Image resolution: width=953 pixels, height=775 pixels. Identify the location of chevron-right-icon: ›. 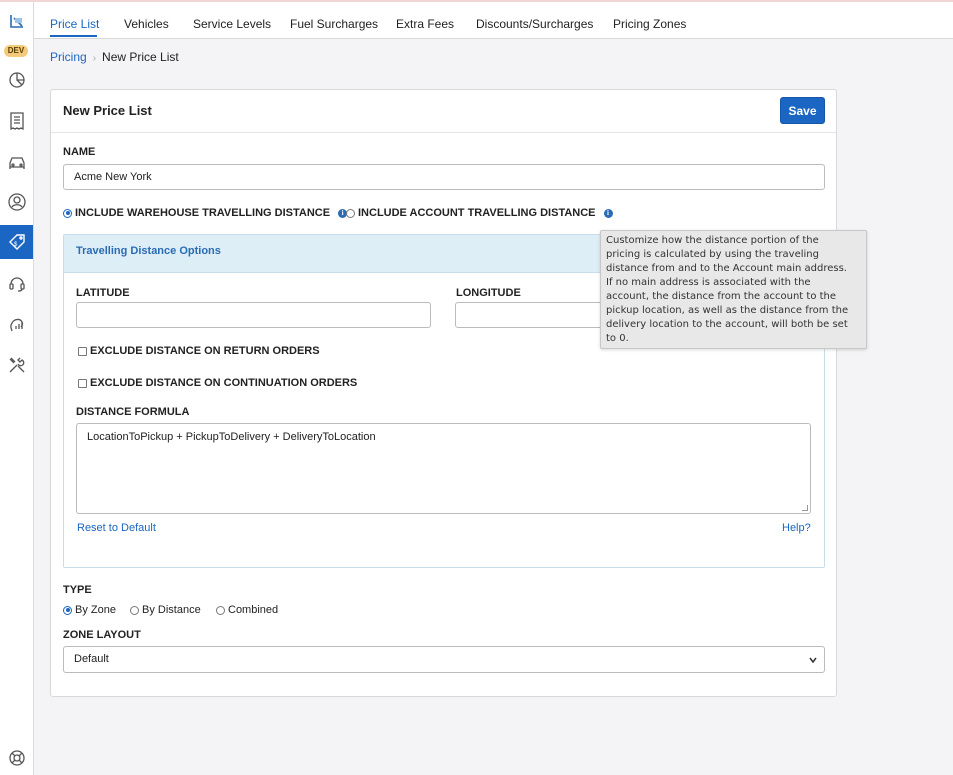
(94, 58).